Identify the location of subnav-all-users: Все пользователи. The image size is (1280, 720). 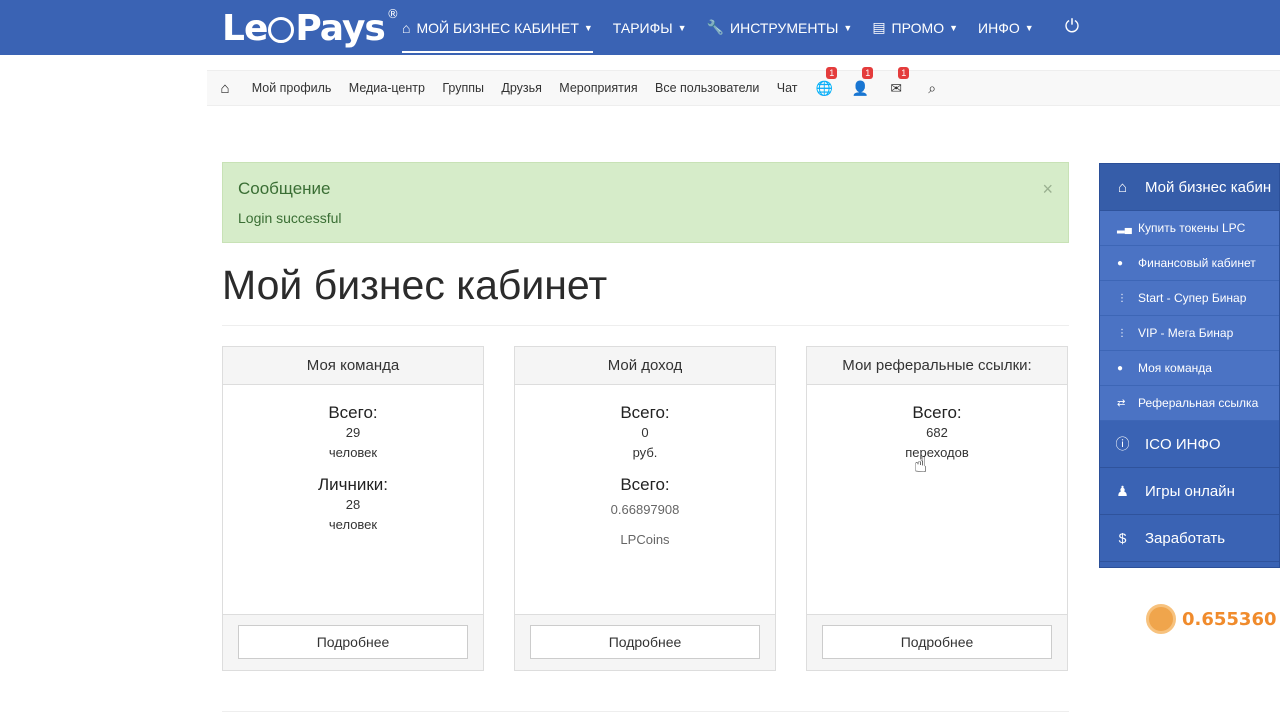
(707, 88).